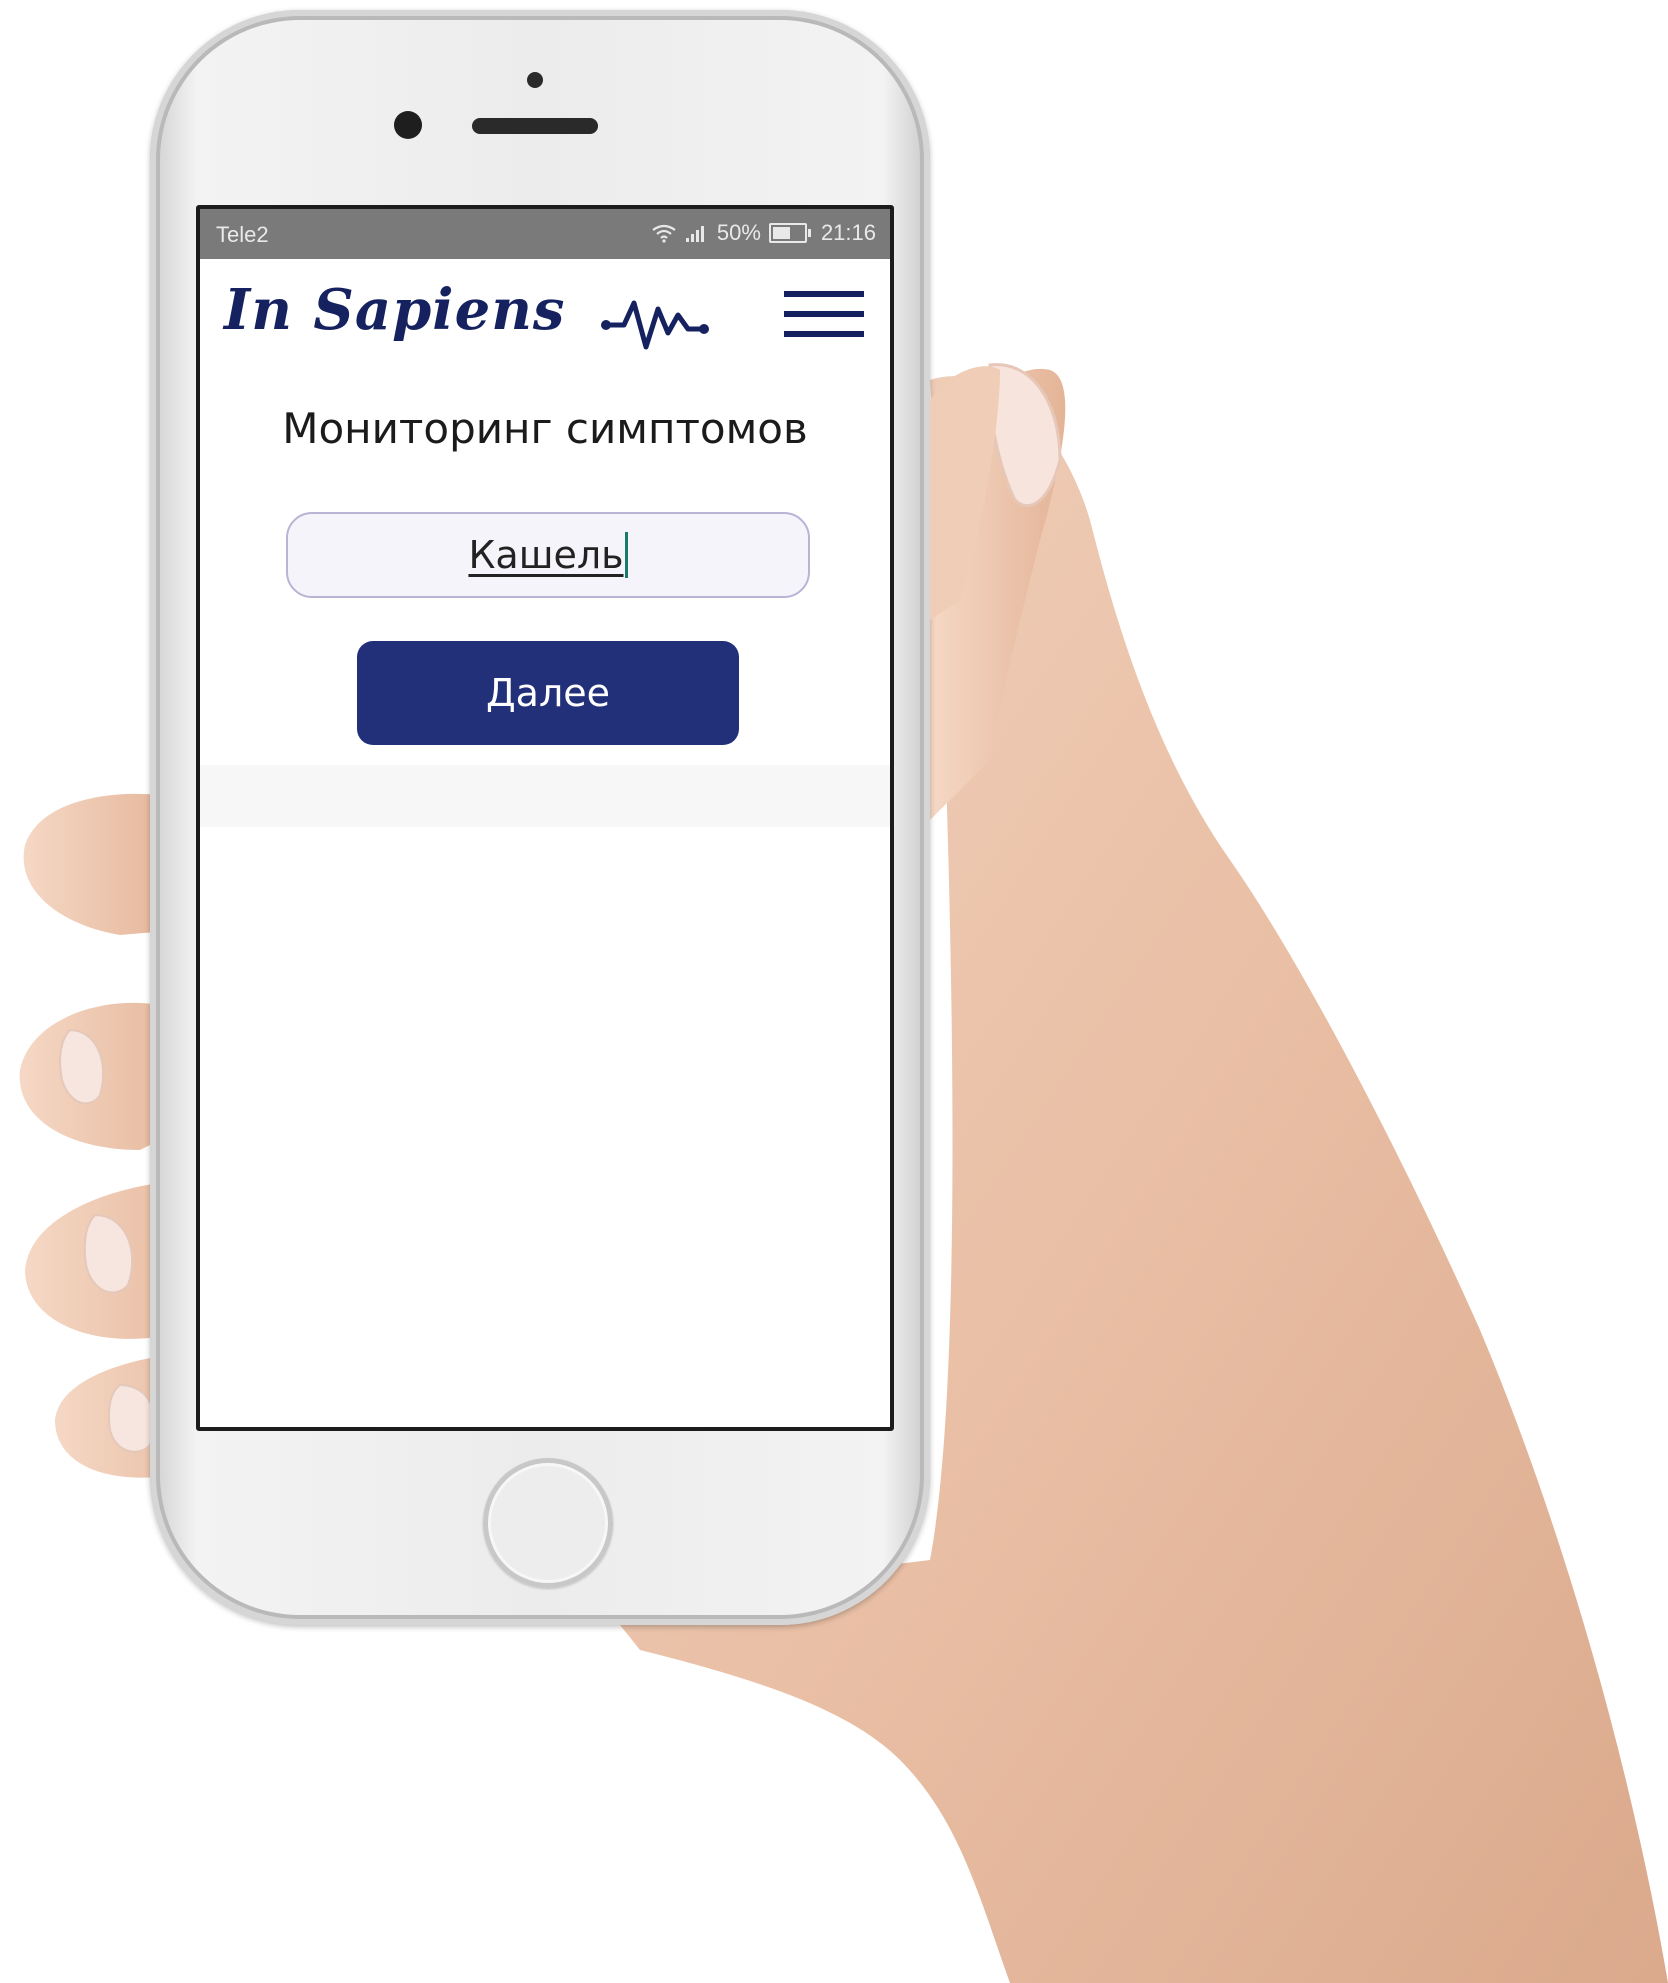  Describe the element at coordinates (394, 310) in the screenshot. I see `app-logo: In Sapiens` at that location.